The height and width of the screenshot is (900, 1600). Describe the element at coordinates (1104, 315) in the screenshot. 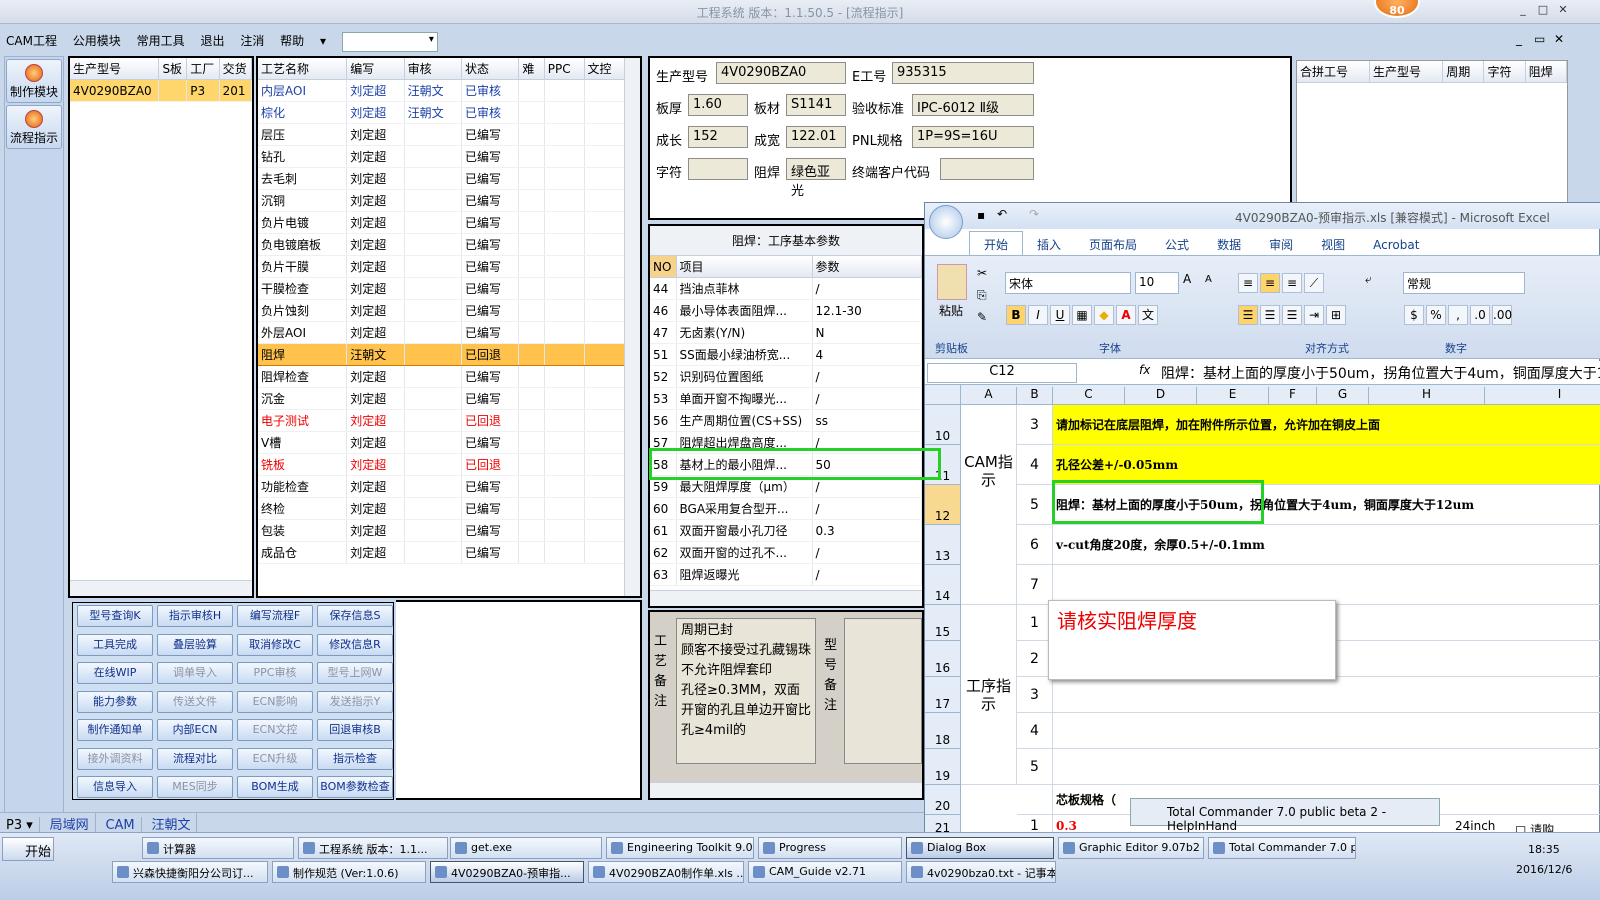

I see `fill-color-icon: ◆` at that location.